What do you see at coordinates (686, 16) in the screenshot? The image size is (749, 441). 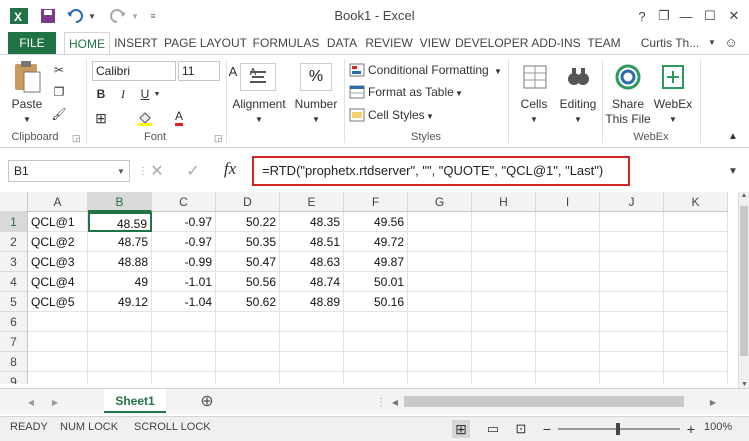 I see `minimize-button: —` at bounding box center [686, 16].